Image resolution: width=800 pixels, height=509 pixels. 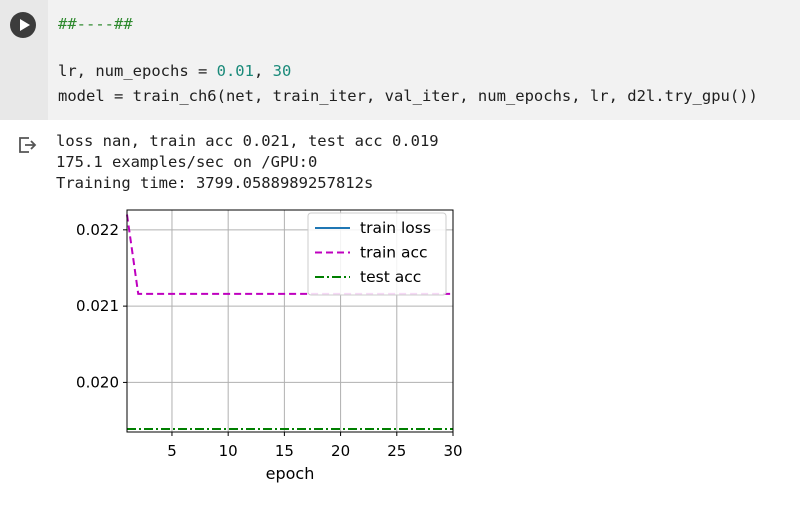 I want to click on x-tick-label: 25, so click(x=396, y=451).